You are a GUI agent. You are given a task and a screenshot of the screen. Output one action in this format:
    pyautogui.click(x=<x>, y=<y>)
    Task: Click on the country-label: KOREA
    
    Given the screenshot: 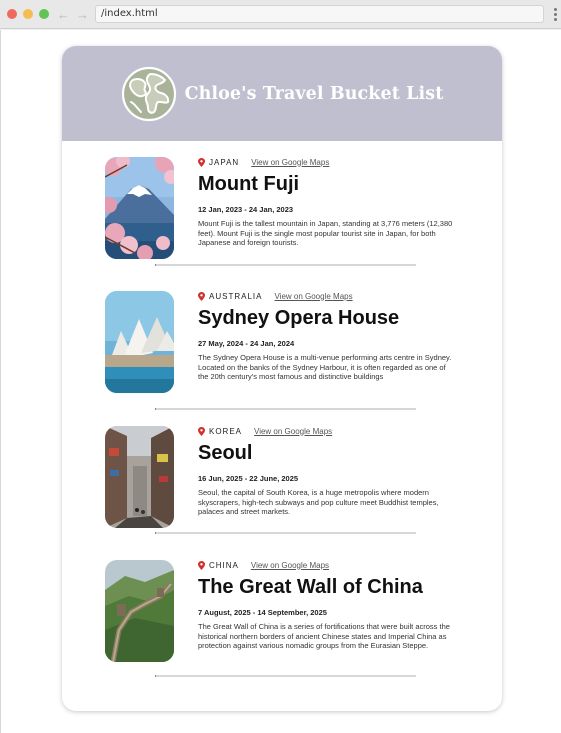 What is the action you would take?
    pyautogui.click(x=226, y=431)
    